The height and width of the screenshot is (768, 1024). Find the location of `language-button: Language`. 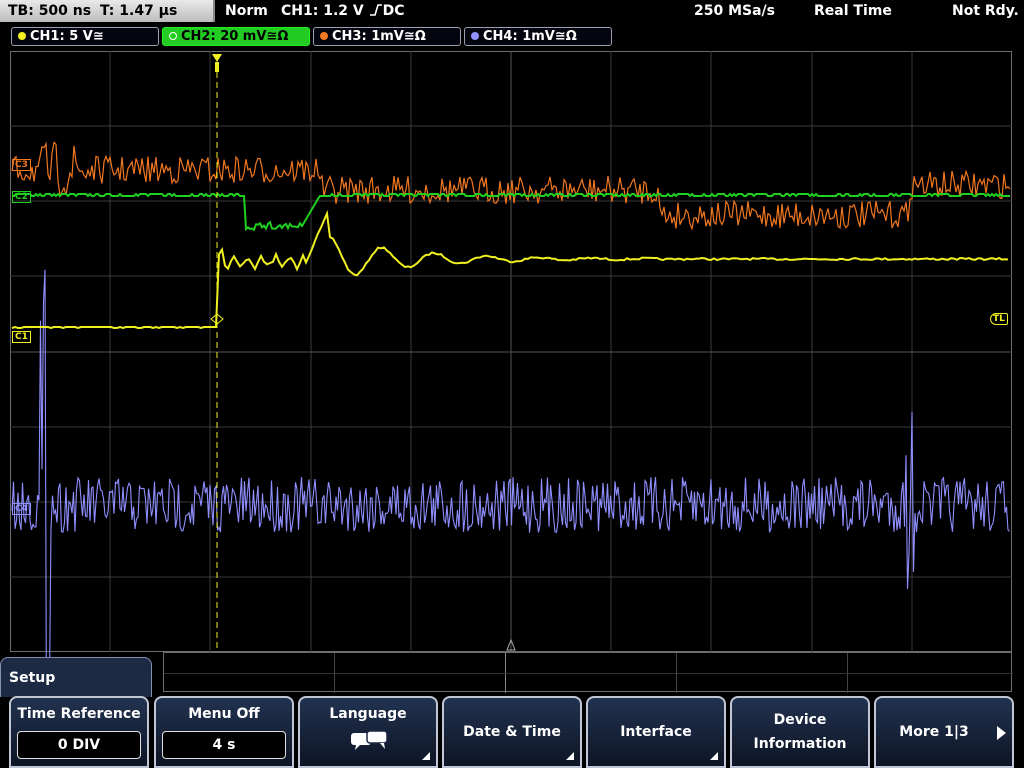

language-button: Language is located at coordinates (368, 732).